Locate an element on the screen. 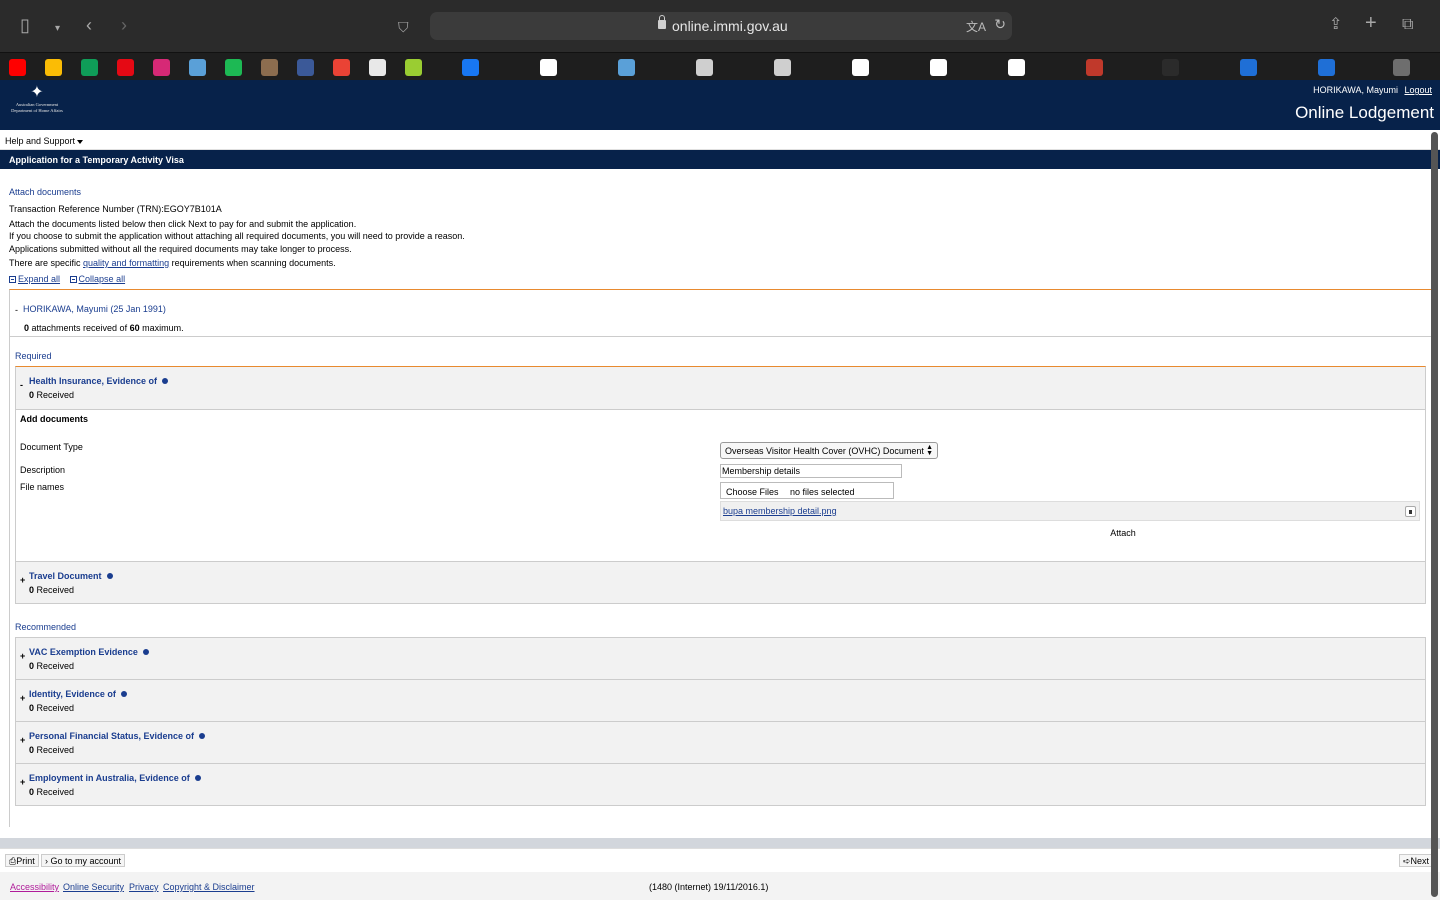  facebook-square-favicon is located at coordinates (305, 67).